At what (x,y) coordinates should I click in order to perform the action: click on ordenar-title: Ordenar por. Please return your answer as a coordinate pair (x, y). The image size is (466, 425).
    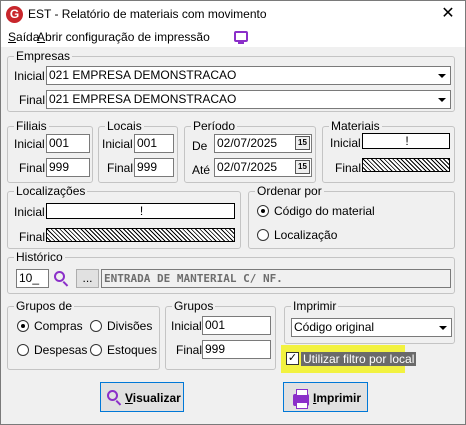
    Looking at the image, I should click on (289, 191).